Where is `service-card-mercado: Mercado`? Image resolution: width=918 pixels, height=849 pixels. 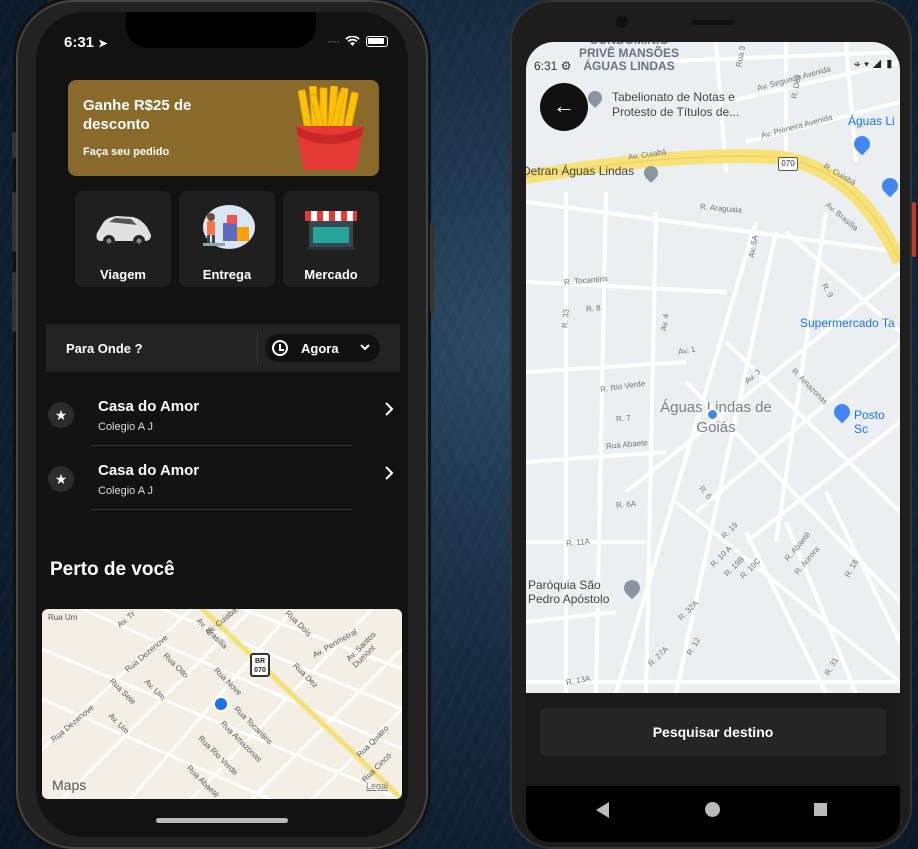
service-card-mercado: Mercado is located at coordinates (331, 239).